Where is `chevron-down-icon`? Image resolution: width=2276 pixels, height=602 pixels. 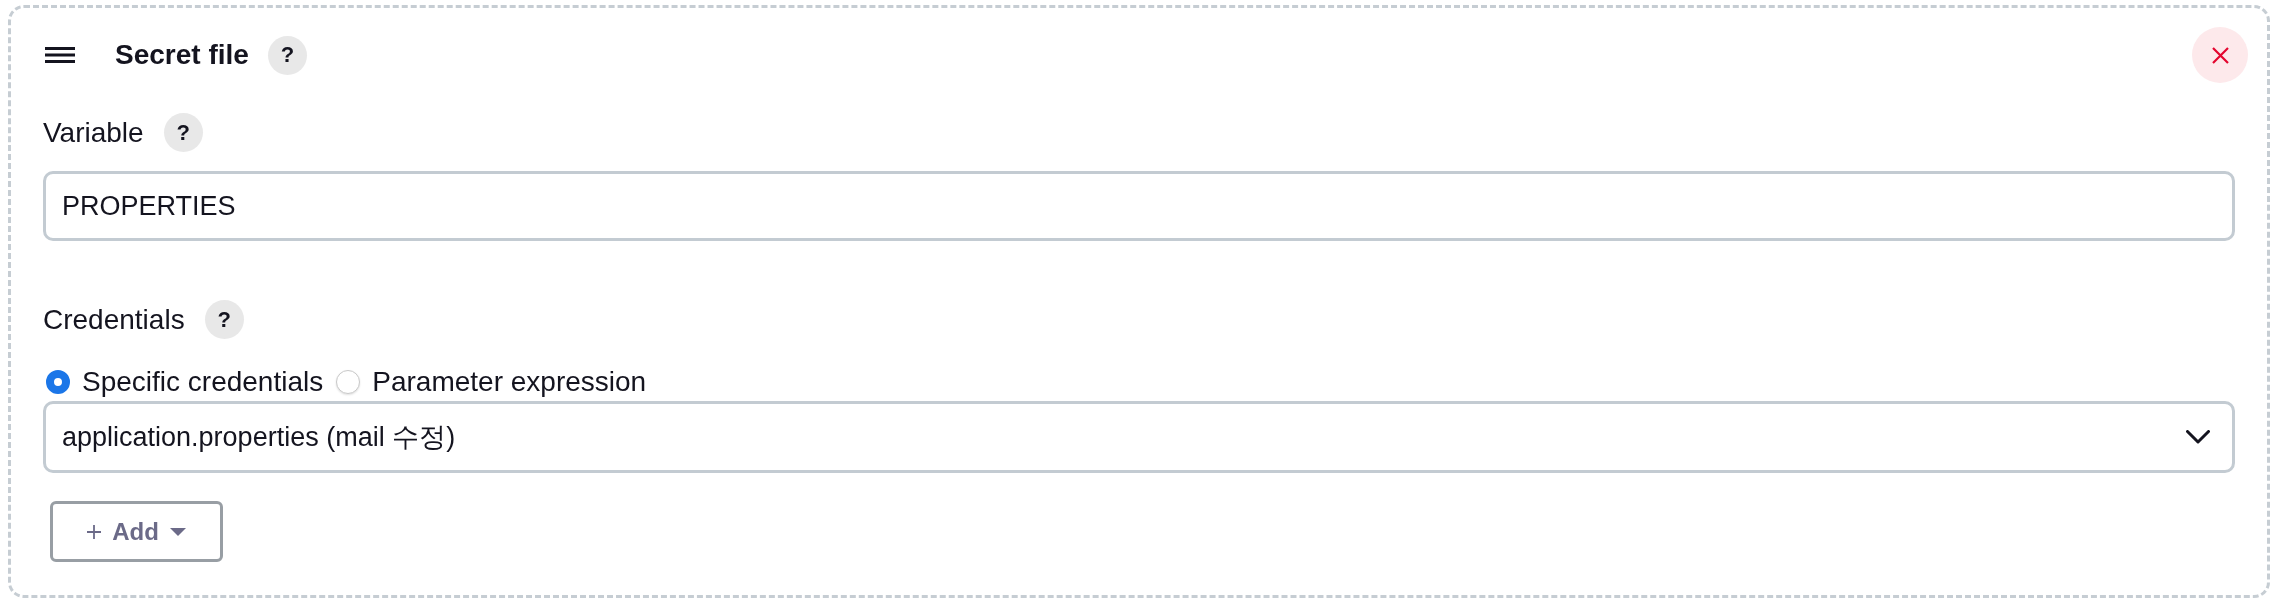
chevron-down-icon is located at coordinates (2198, 437).